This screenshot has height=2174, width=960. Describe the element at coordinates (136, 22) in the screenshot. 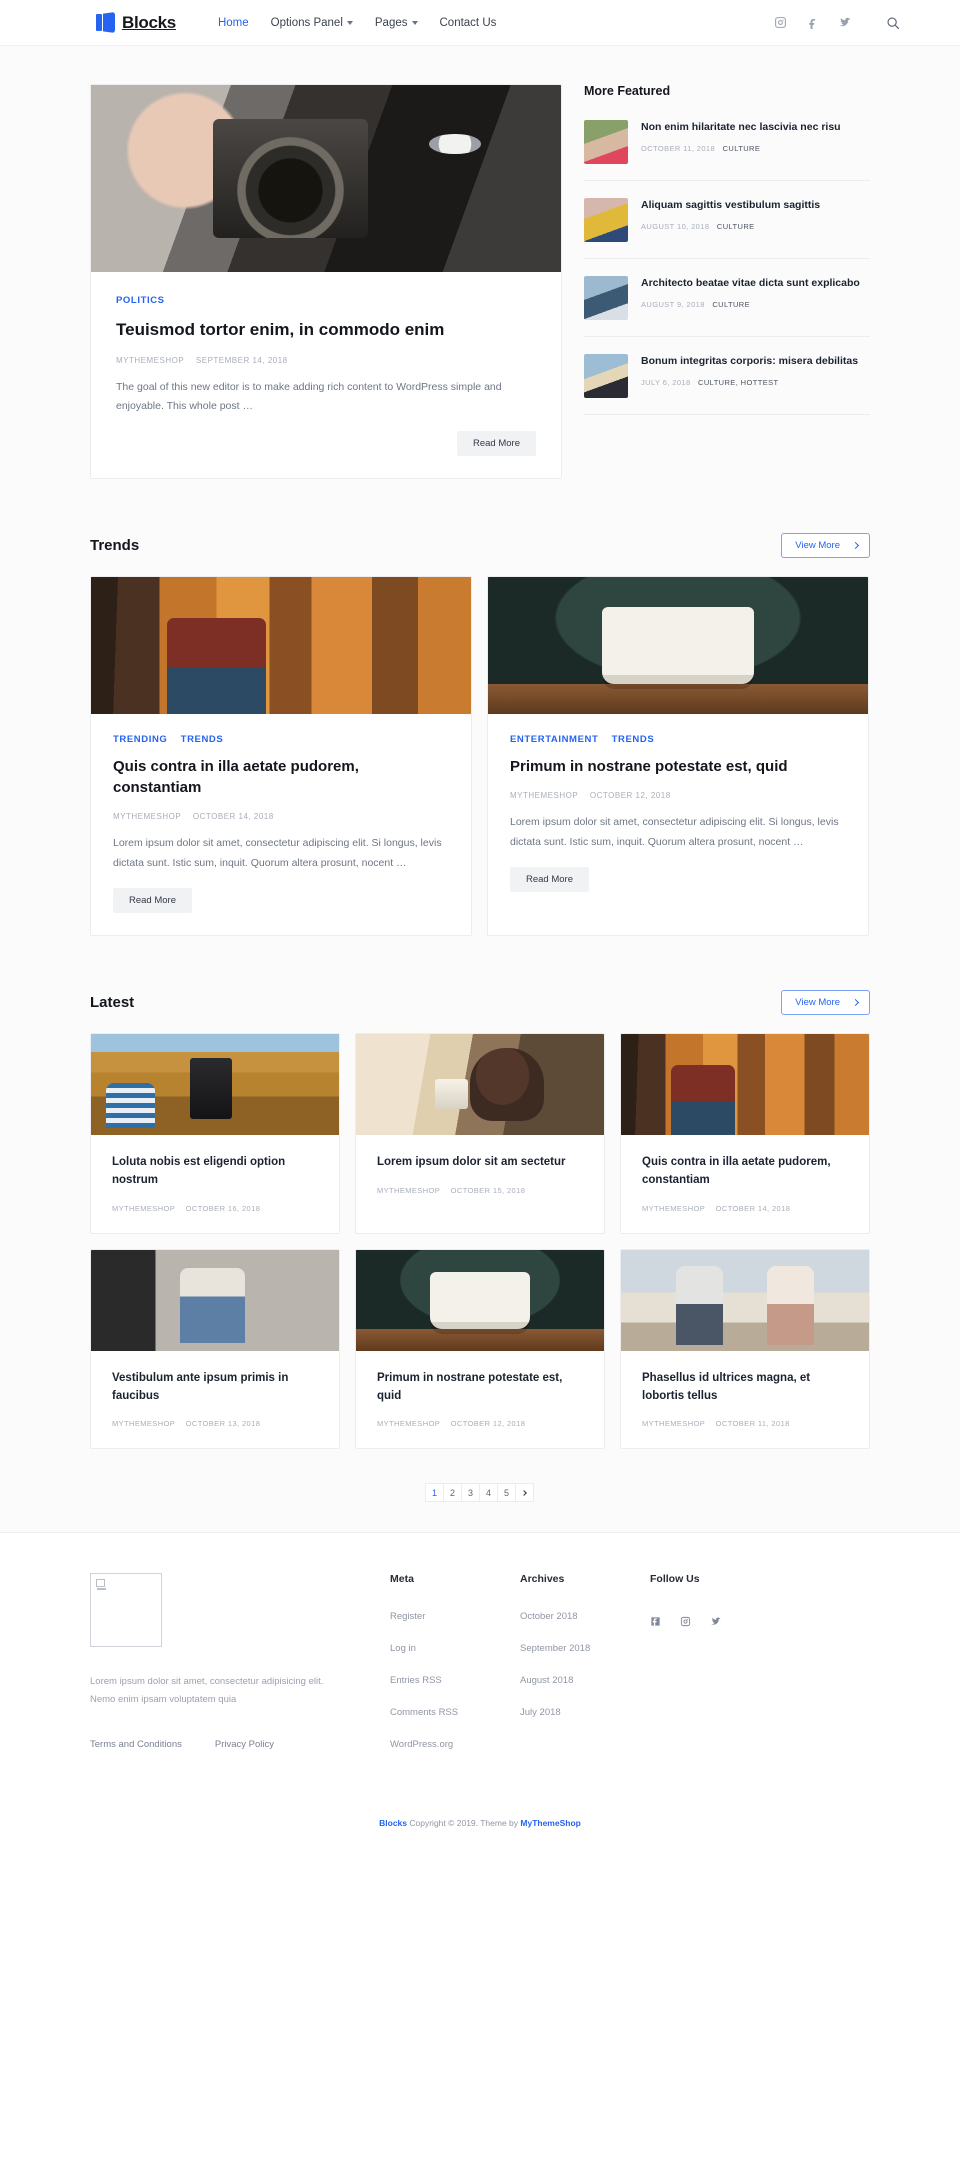

I see `site-logo: Blocks` at that location.